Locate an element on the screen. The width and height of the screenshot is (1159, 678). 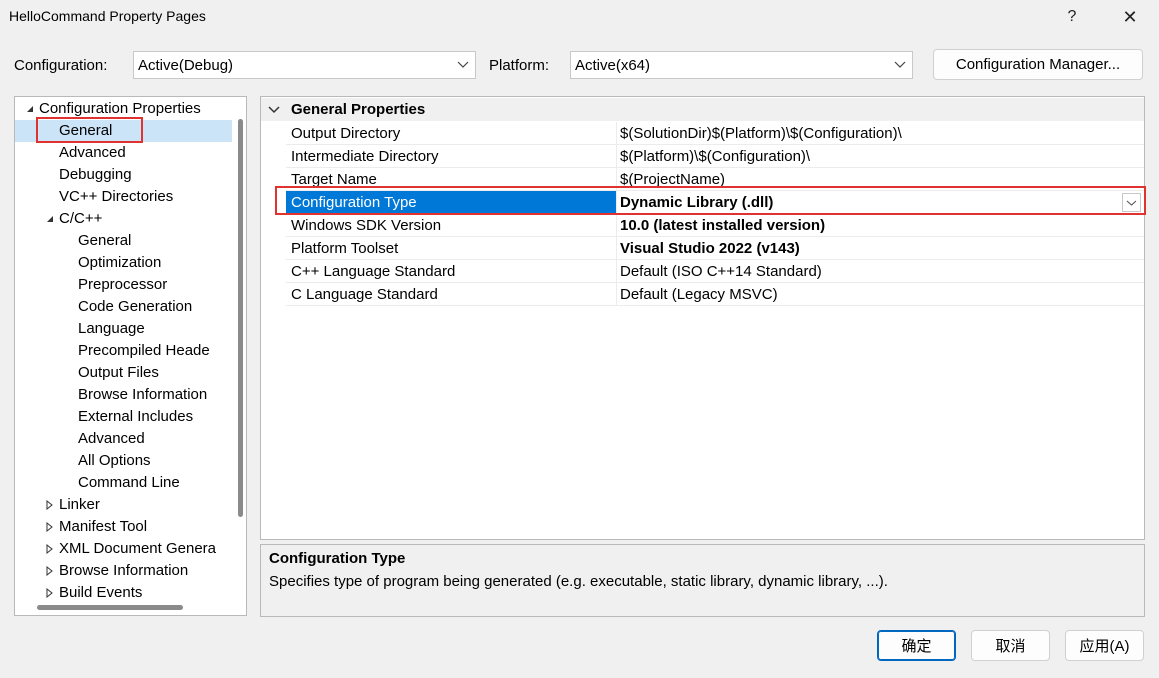
category-label: General Properties is located at coordinates (358, 109).